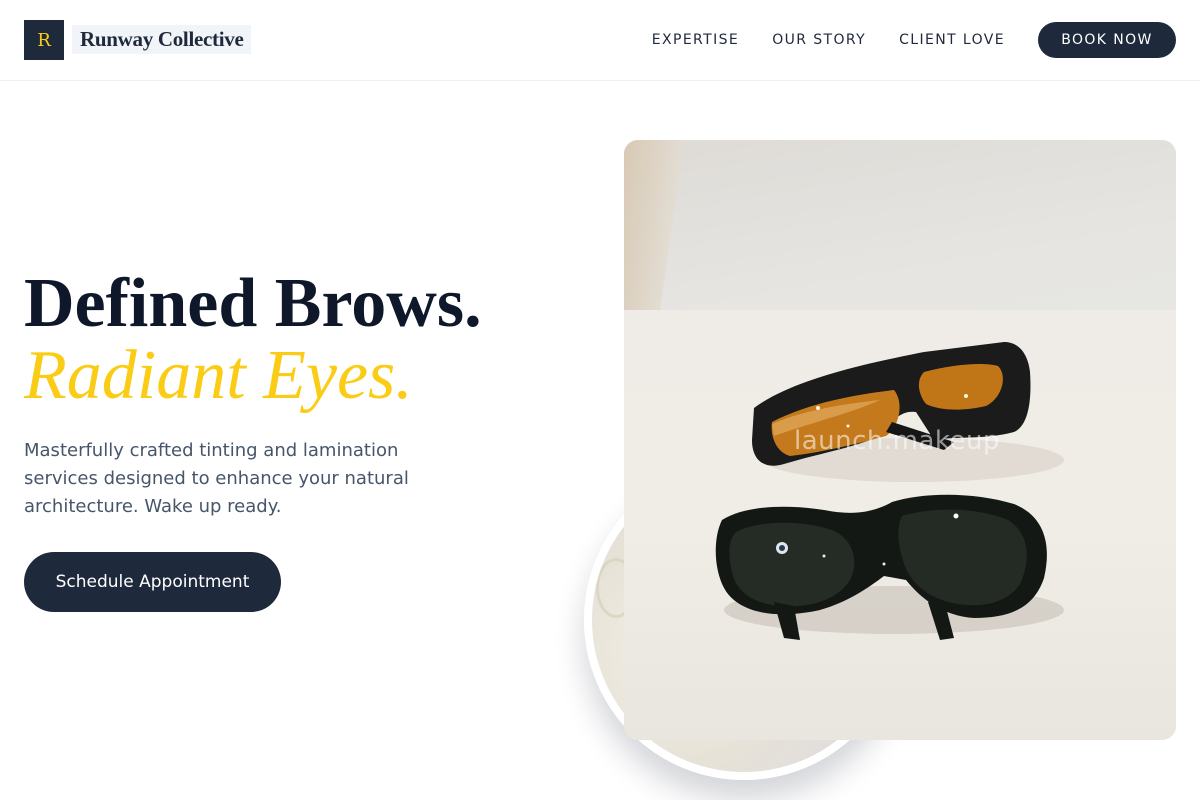 Image resolution: width=1200 pixels, height=800 pixels. Describe the element at coordinates (253, 303) in the screenshot. I see `hero-headline-line1: Defined Brows.` at that location.